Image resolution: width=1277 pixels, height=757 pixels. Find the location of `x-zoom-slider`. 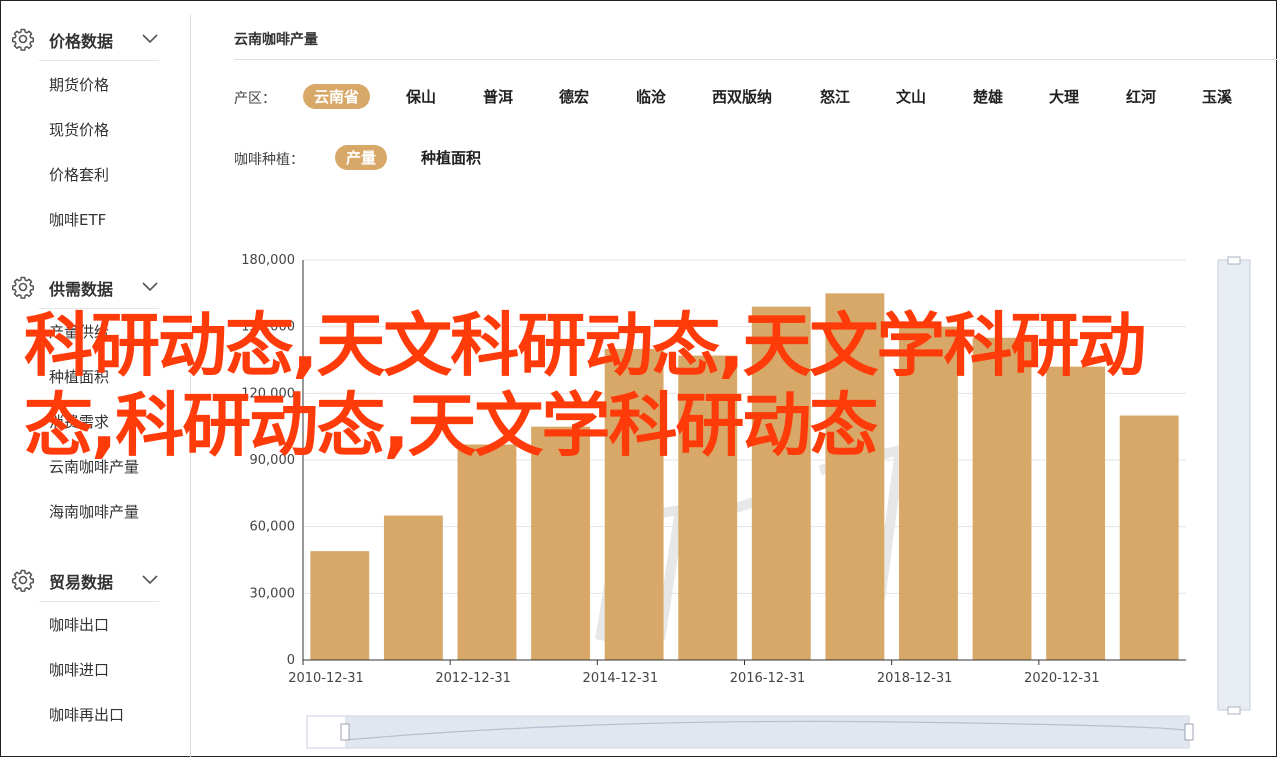

x-zoom-slider is located at coordinates (750, 732).